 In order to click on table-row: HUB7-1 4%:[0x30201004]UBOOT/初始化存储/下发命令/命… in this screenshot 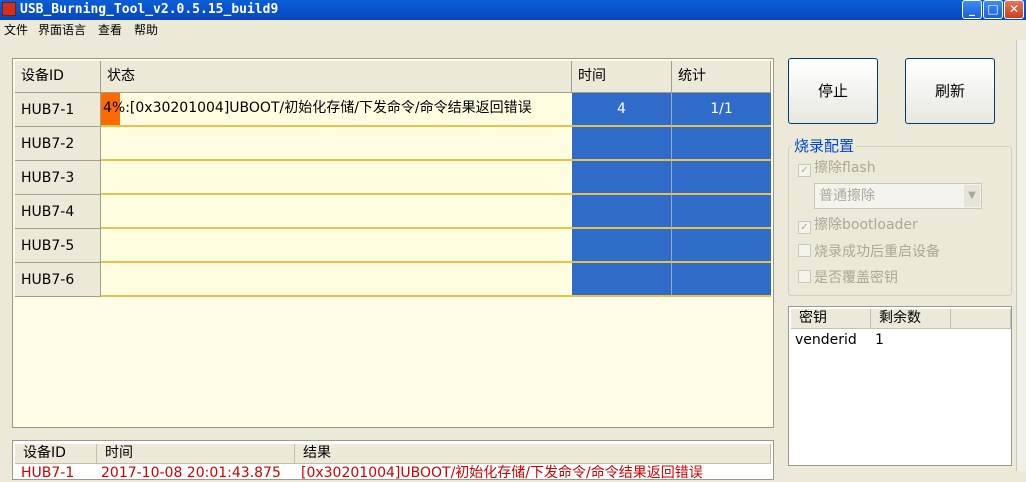, I will do `click(393, 110)`.